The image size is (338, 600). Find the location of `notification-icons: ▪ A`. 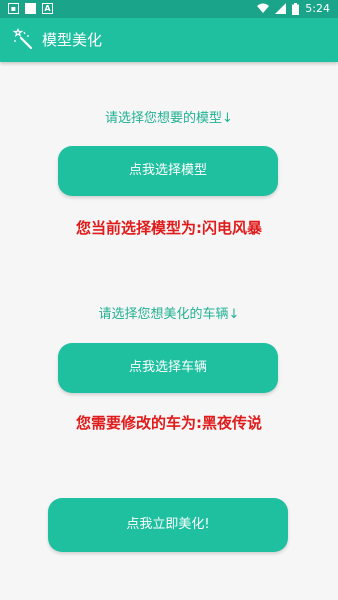

notification-icons: ▪ A is located at coordinates (30, 8).